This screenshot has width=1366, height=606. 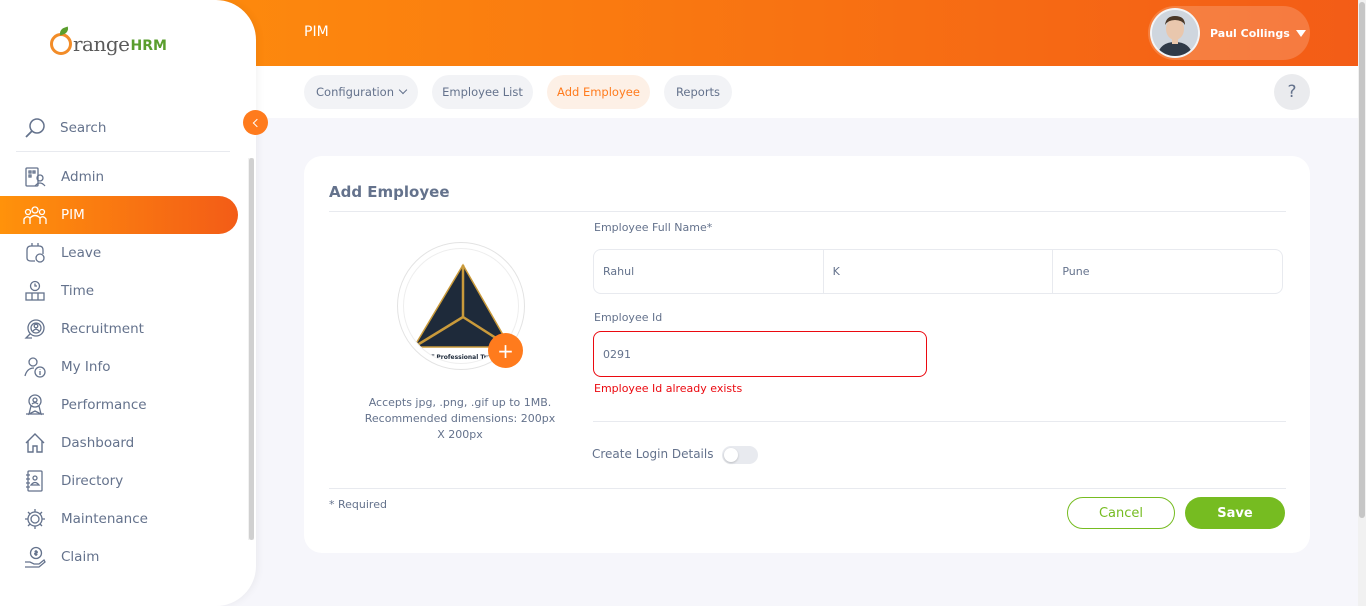 I want to click on chevron-down-icon, so click(x=403, y=90).